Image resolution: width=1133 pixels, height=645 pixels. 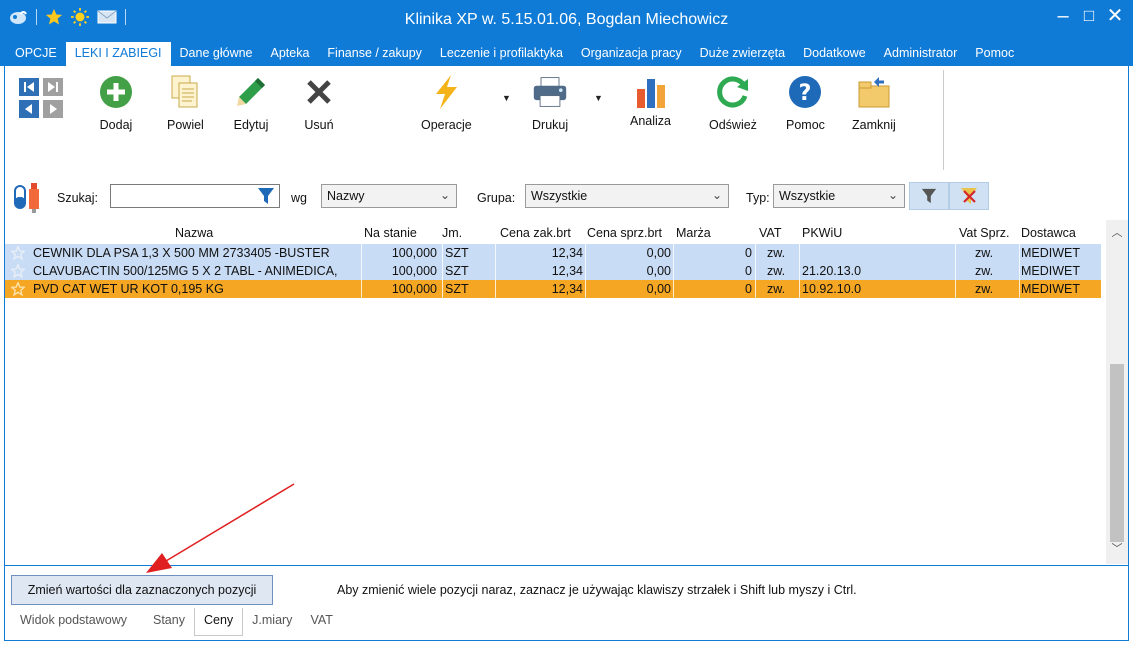 I want to click on header-dostawca: Dostawca, so click(x=1048, y=233).